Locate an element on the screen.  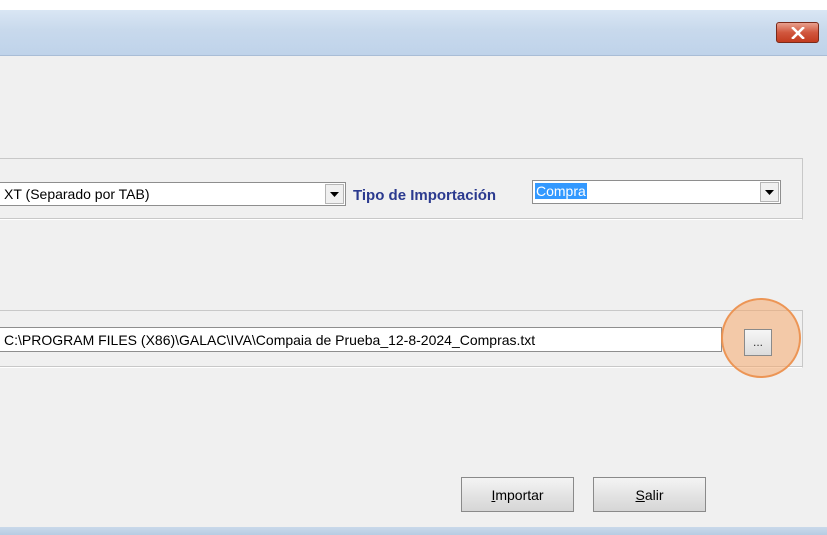
close-button is located at coordinates (797, 32).